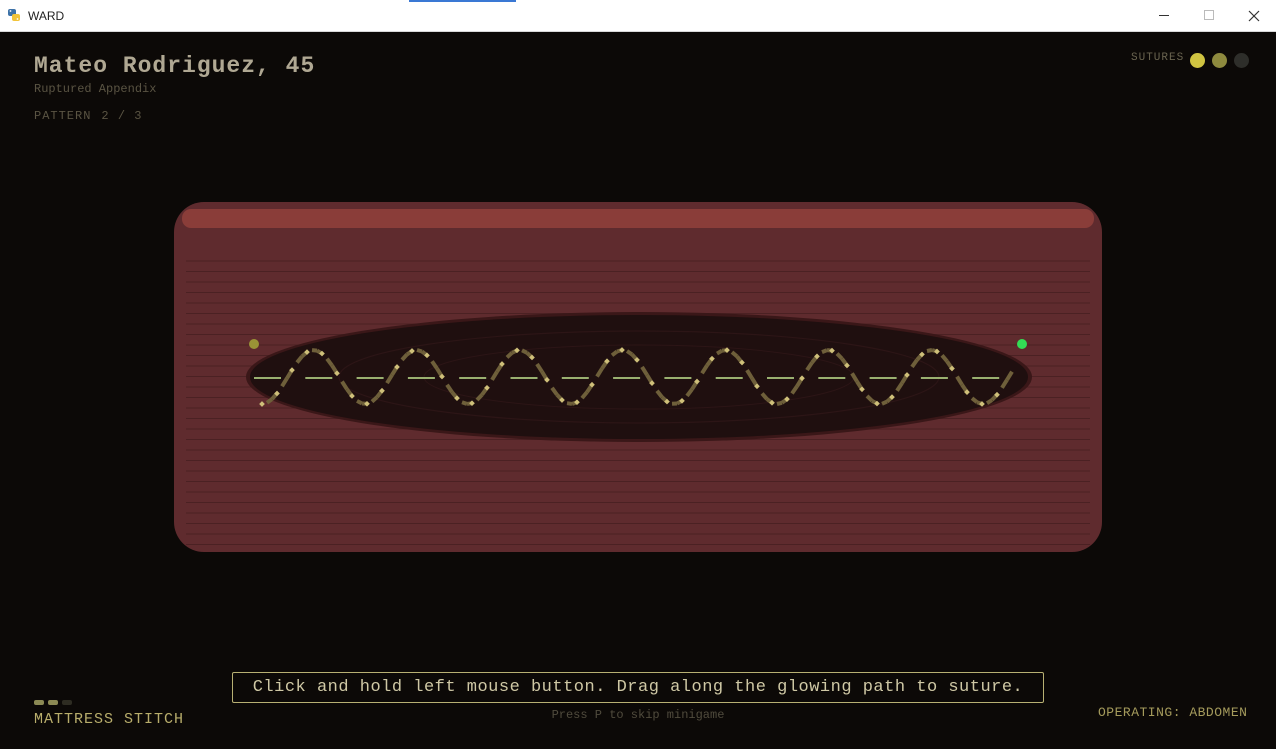 Image resolution: width=1276 pixels, height=749 pixels. What do you see at coordinates (638, 218) in the screenshot?
I see `tissue-highlight` at bounding box center [638, 218].